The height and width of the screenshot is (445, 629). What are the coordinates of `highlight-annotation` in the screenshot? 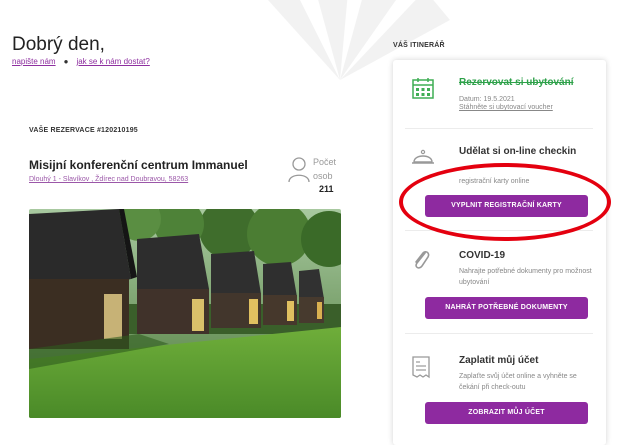 It's located at (505, 202).